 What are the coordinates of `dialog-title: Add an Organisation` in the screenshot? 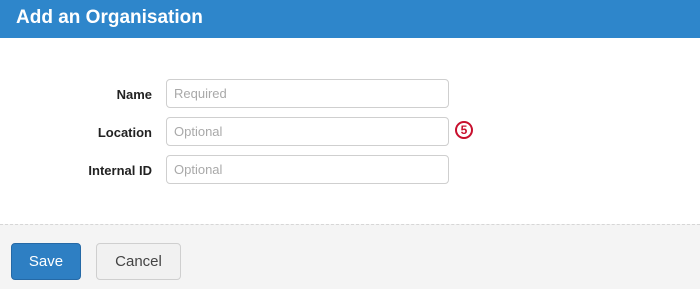 It's located at (109, 17).